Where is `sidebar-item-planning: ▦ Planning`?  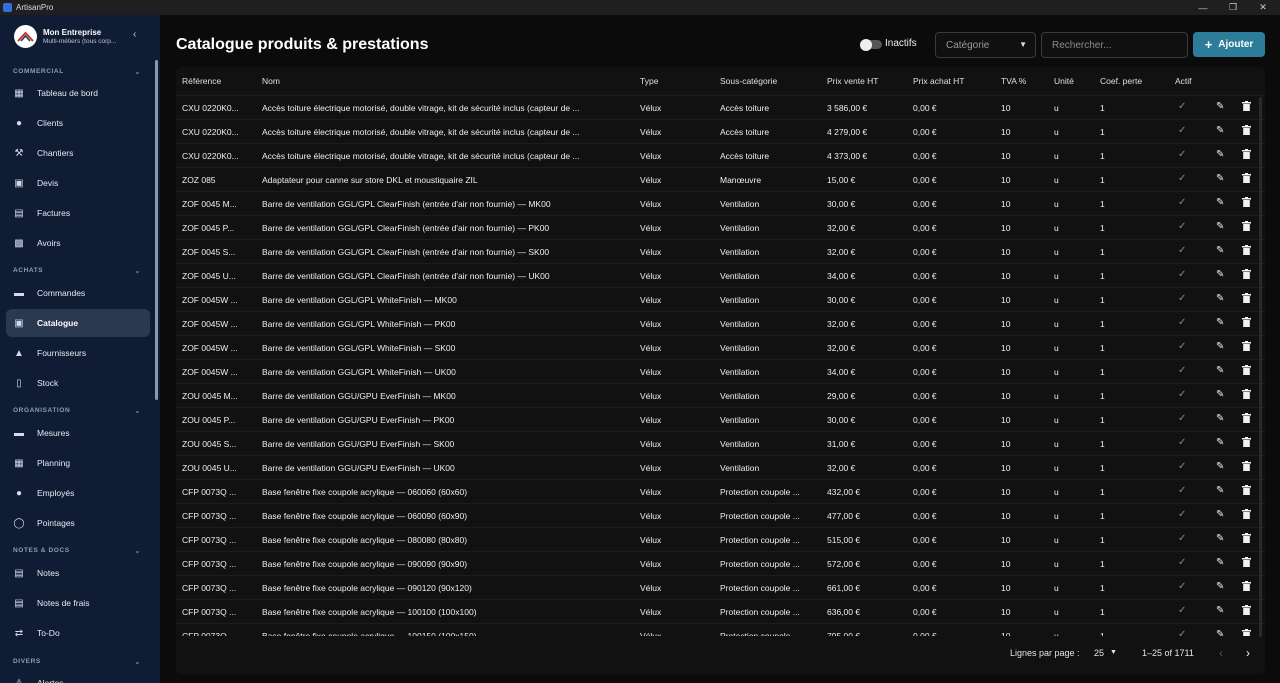
sidebar-item-planning: ▦ Planning is located at coordinates (78, 463).